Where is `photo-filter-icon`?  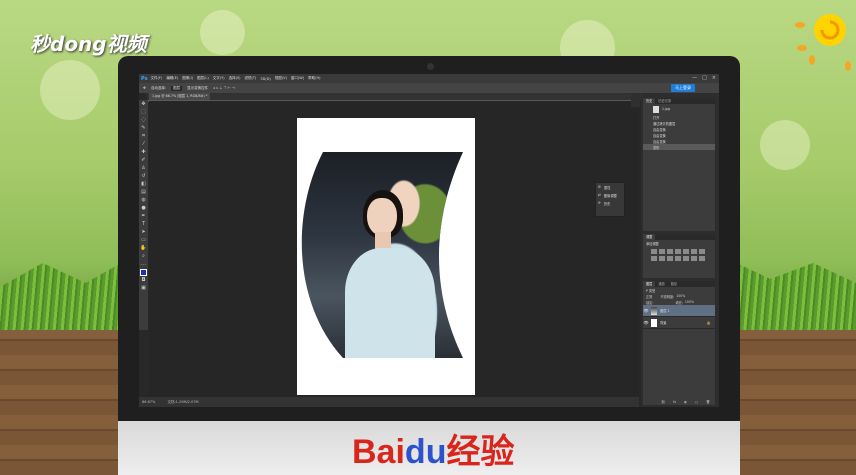
photo-filter-icon is located at coordinates (662, 258).